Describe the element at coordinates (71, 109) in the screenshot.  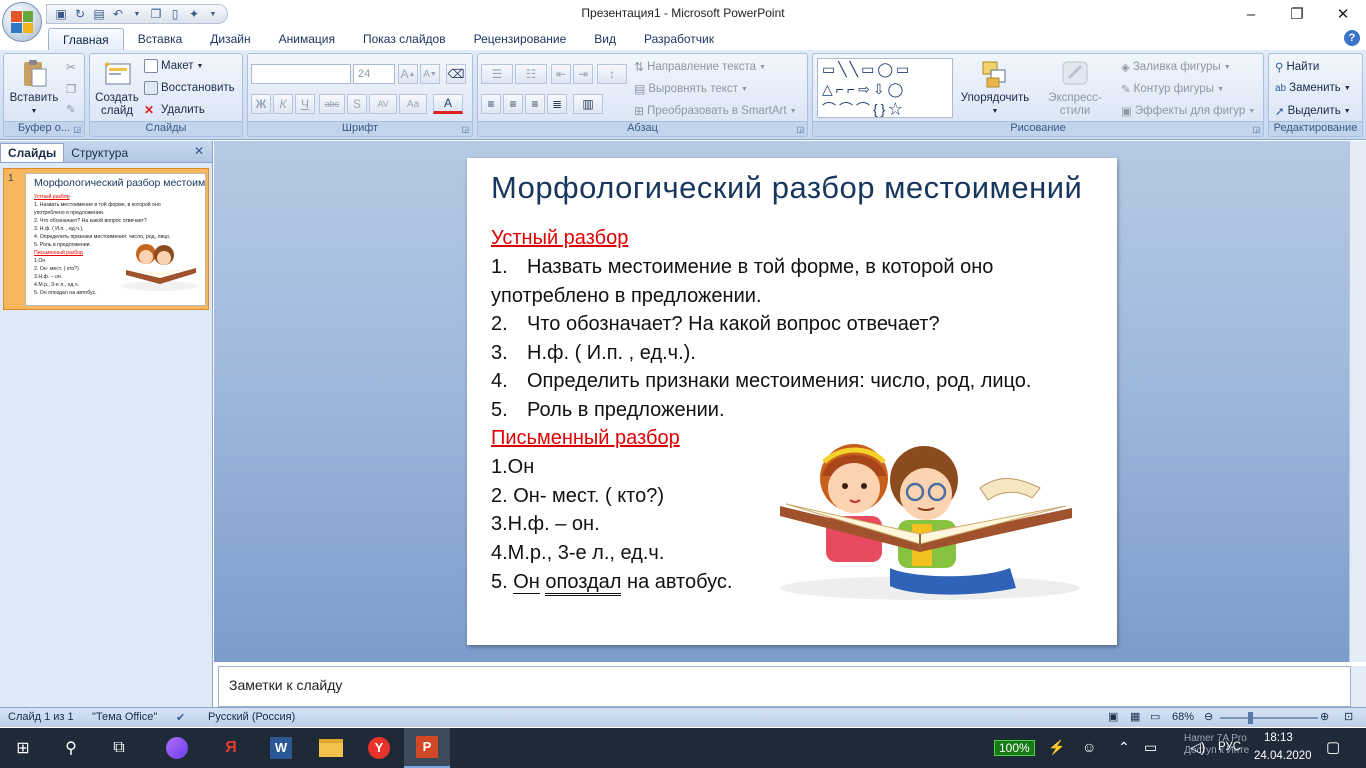
I see `format-painter-icon: ✎` at that location.